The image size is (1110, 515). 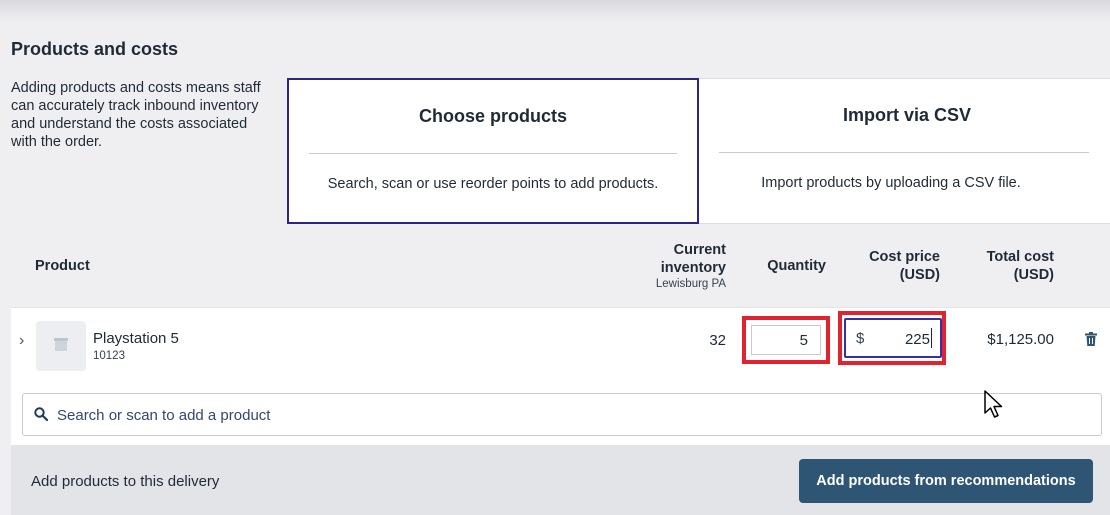 What do you see at coordinates (796, 266) in the screenshot?
I see `column-header-quantity: Quantity` at bounding box center [796, 266].